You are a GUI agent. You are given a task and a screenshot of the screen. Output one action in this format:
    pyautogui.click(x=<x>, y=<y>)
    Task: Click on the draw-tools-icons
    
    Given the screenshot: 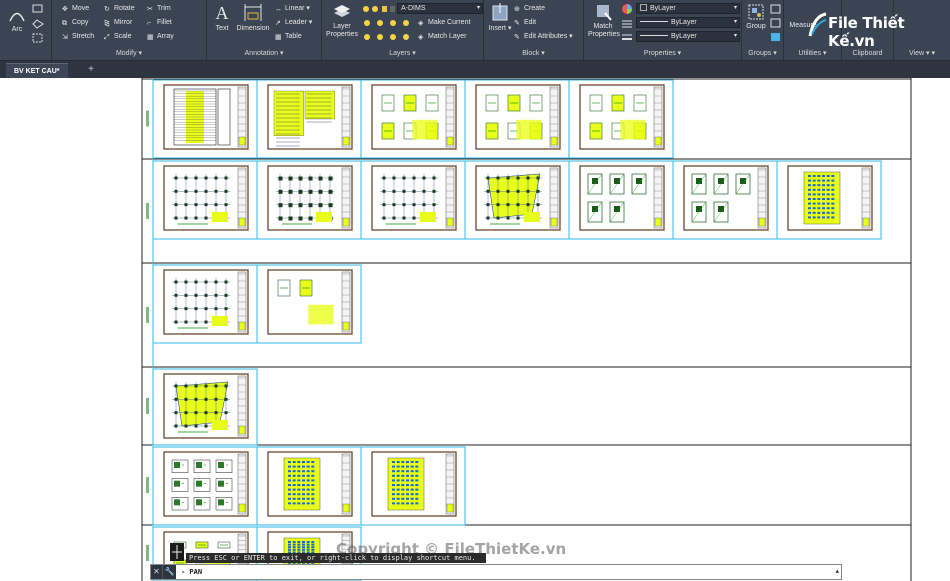 What is the action you would take?
    pyautogui.click(x=40, y=24)
    